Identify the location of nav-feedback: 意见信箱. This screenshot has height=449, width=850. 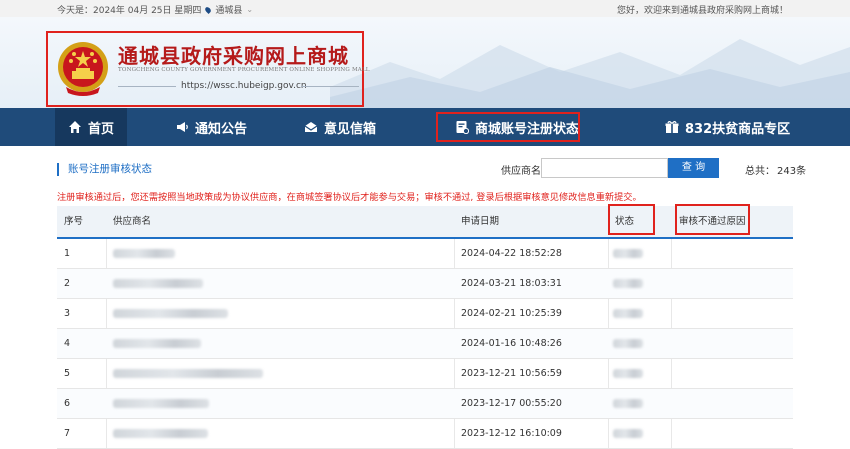
(340, 127).